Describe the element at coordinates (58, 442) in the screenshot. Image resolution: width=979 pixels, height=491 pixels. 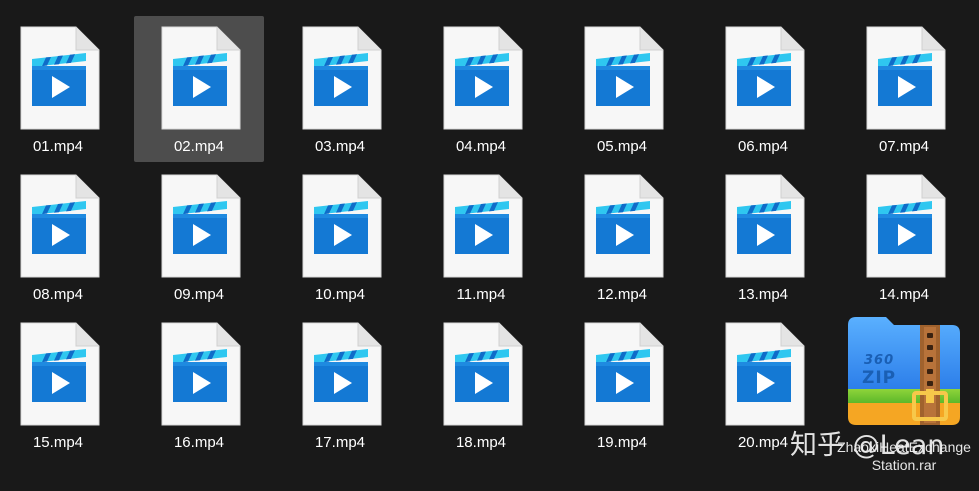
I see `file-name-label: 15.mp4` at that location.